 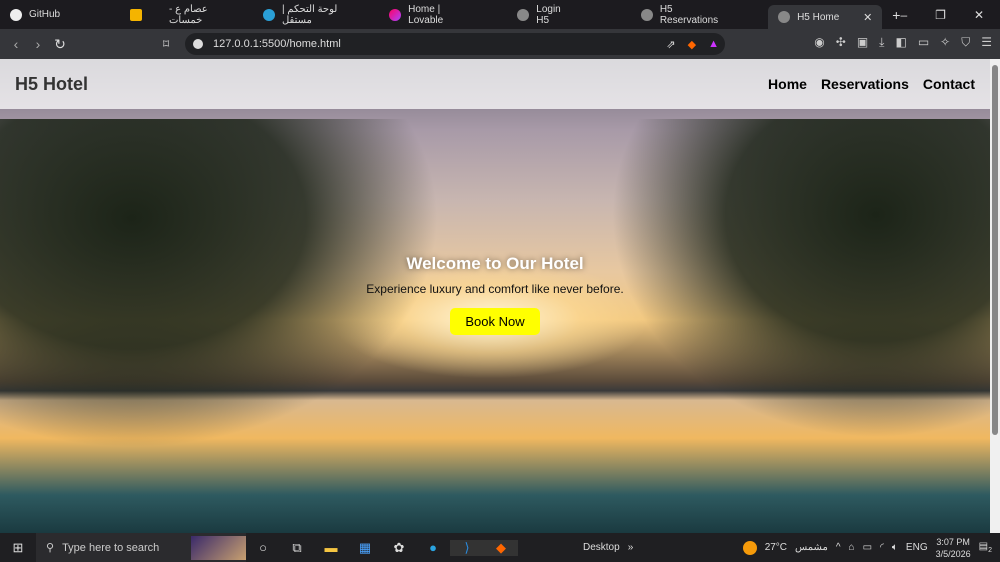 What do you see at coordinates (896, 15) in the screenshot?
I see `new-tab-button: +` at bounding box center [896, 15].